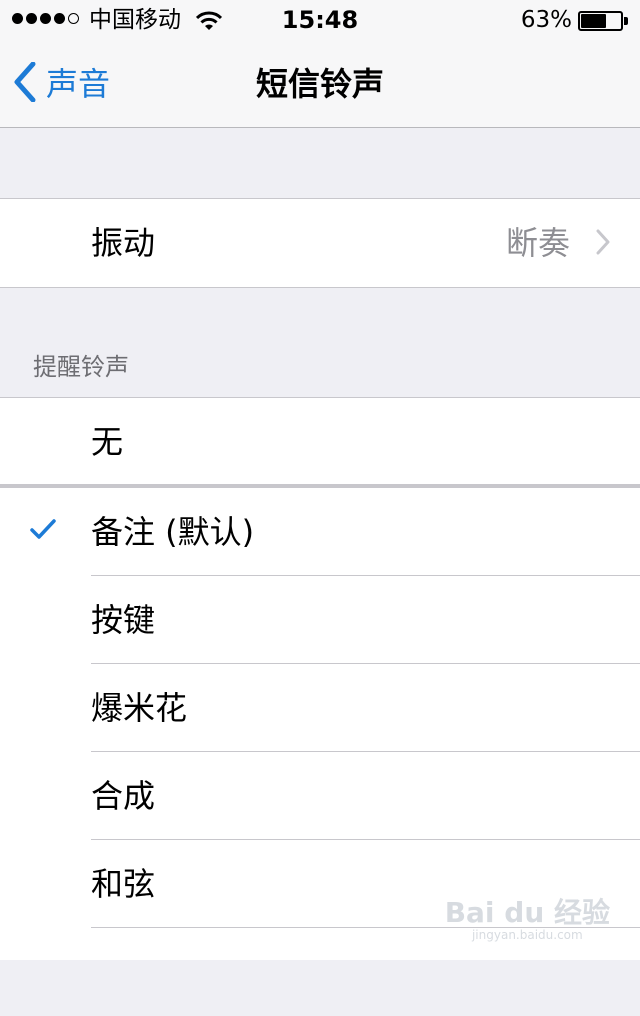 Image resolution: width=640 pixels, height=1016 pixels. Describe the element at coordinates (123, 620) in the screenshot. I see `tone-label: 按键` at that location.